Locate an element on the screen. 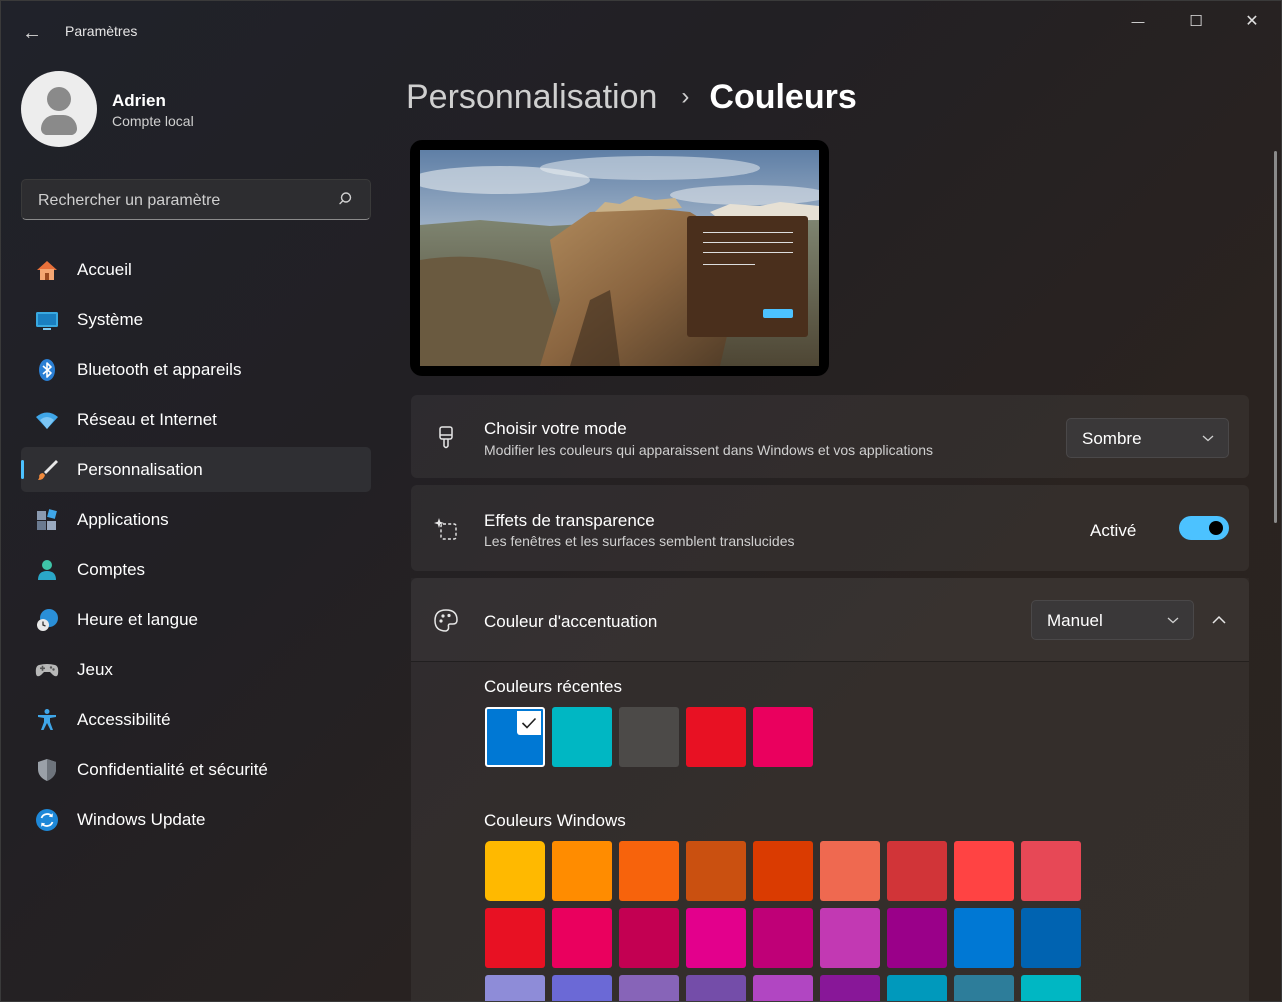  search-box is located at coordinates (196, 200).